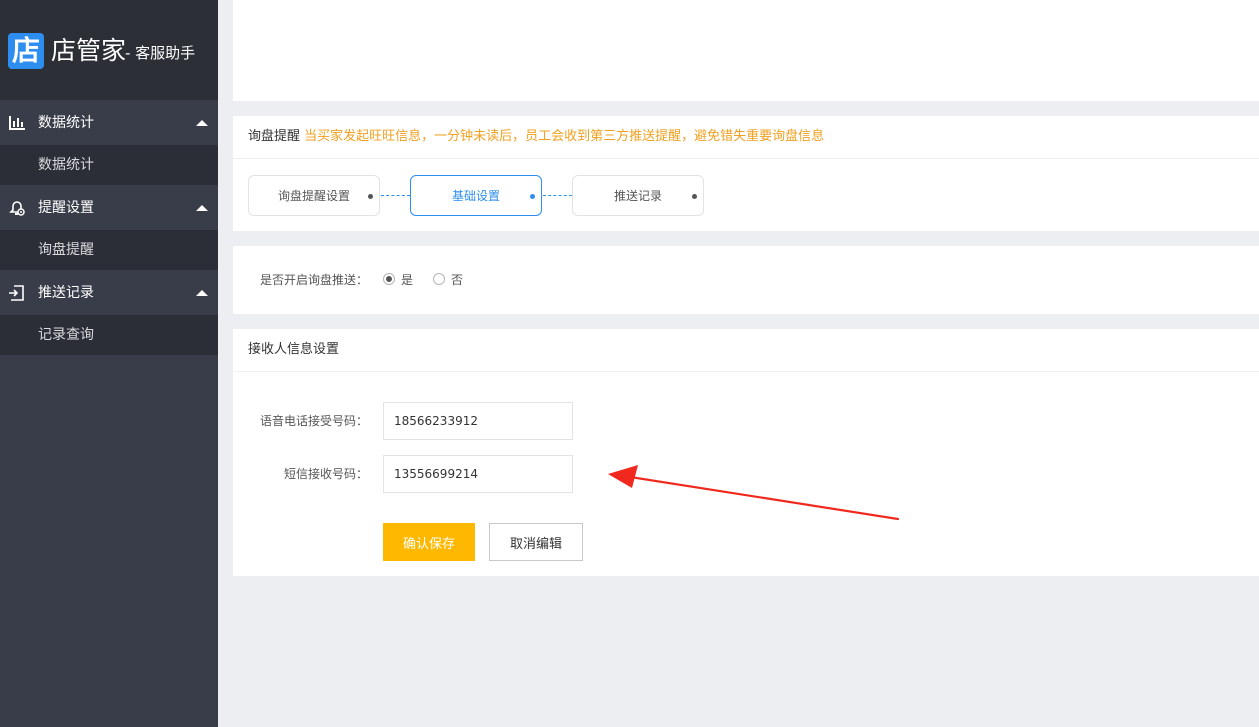 The image size is (1259, 727). I want to click on sidebar-item-label: 询盘提醒, so click(66, 250).